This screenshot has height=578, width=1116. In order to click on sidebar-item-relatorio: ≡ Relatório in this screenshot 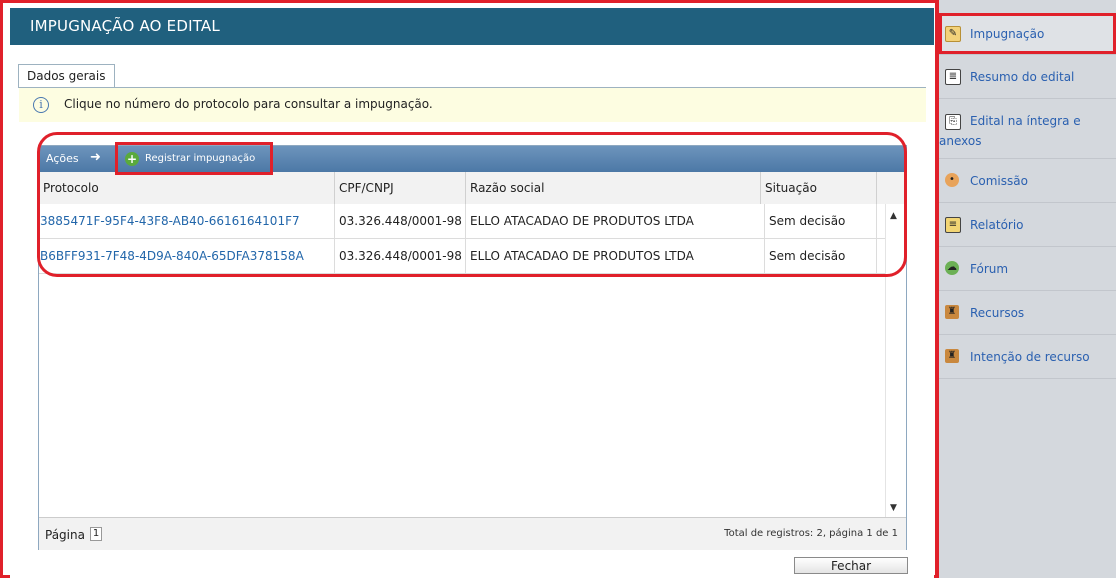, I will do `click(1027, 224)`.